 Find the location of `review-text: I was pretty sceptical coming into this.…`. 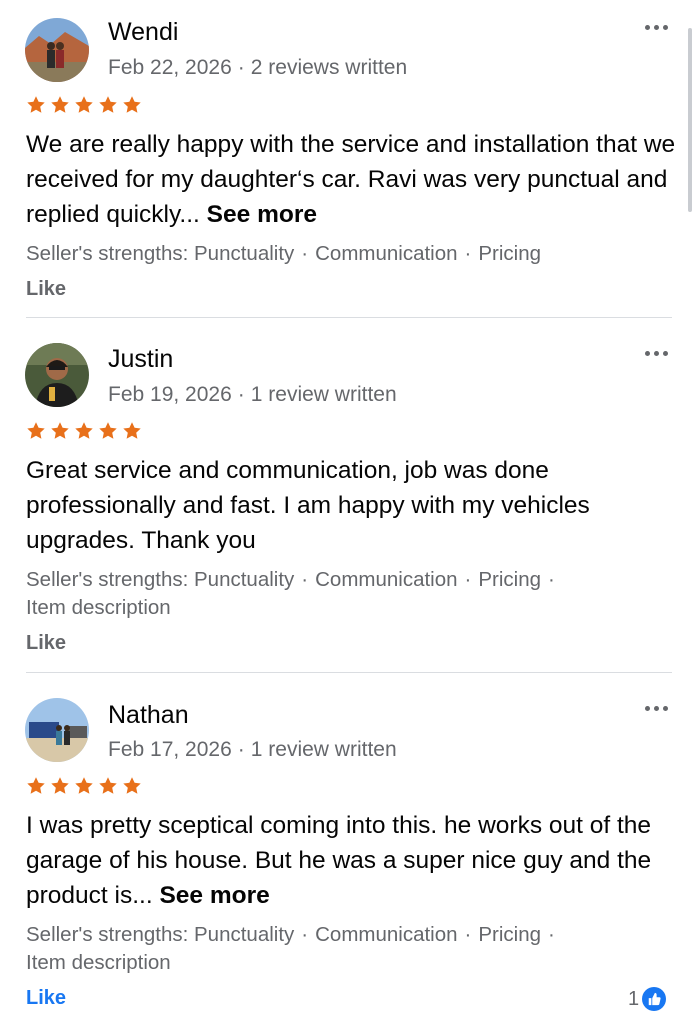

review-text: I was pretty sceptical coming into this.… is located at coordinates (351, 860).